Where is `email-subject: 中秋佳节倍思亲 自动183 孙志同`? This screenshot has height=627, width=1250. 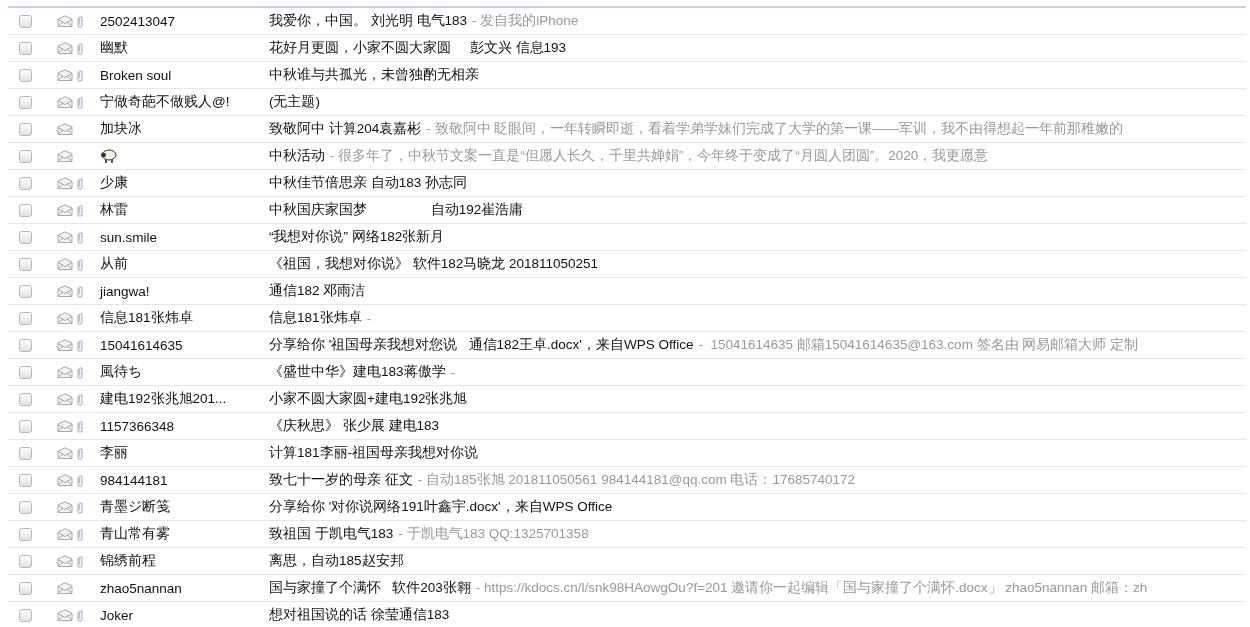
email-subject: 中秋佳节倍思亲 自动183 孙志同 is located at coordinates (368, 183).